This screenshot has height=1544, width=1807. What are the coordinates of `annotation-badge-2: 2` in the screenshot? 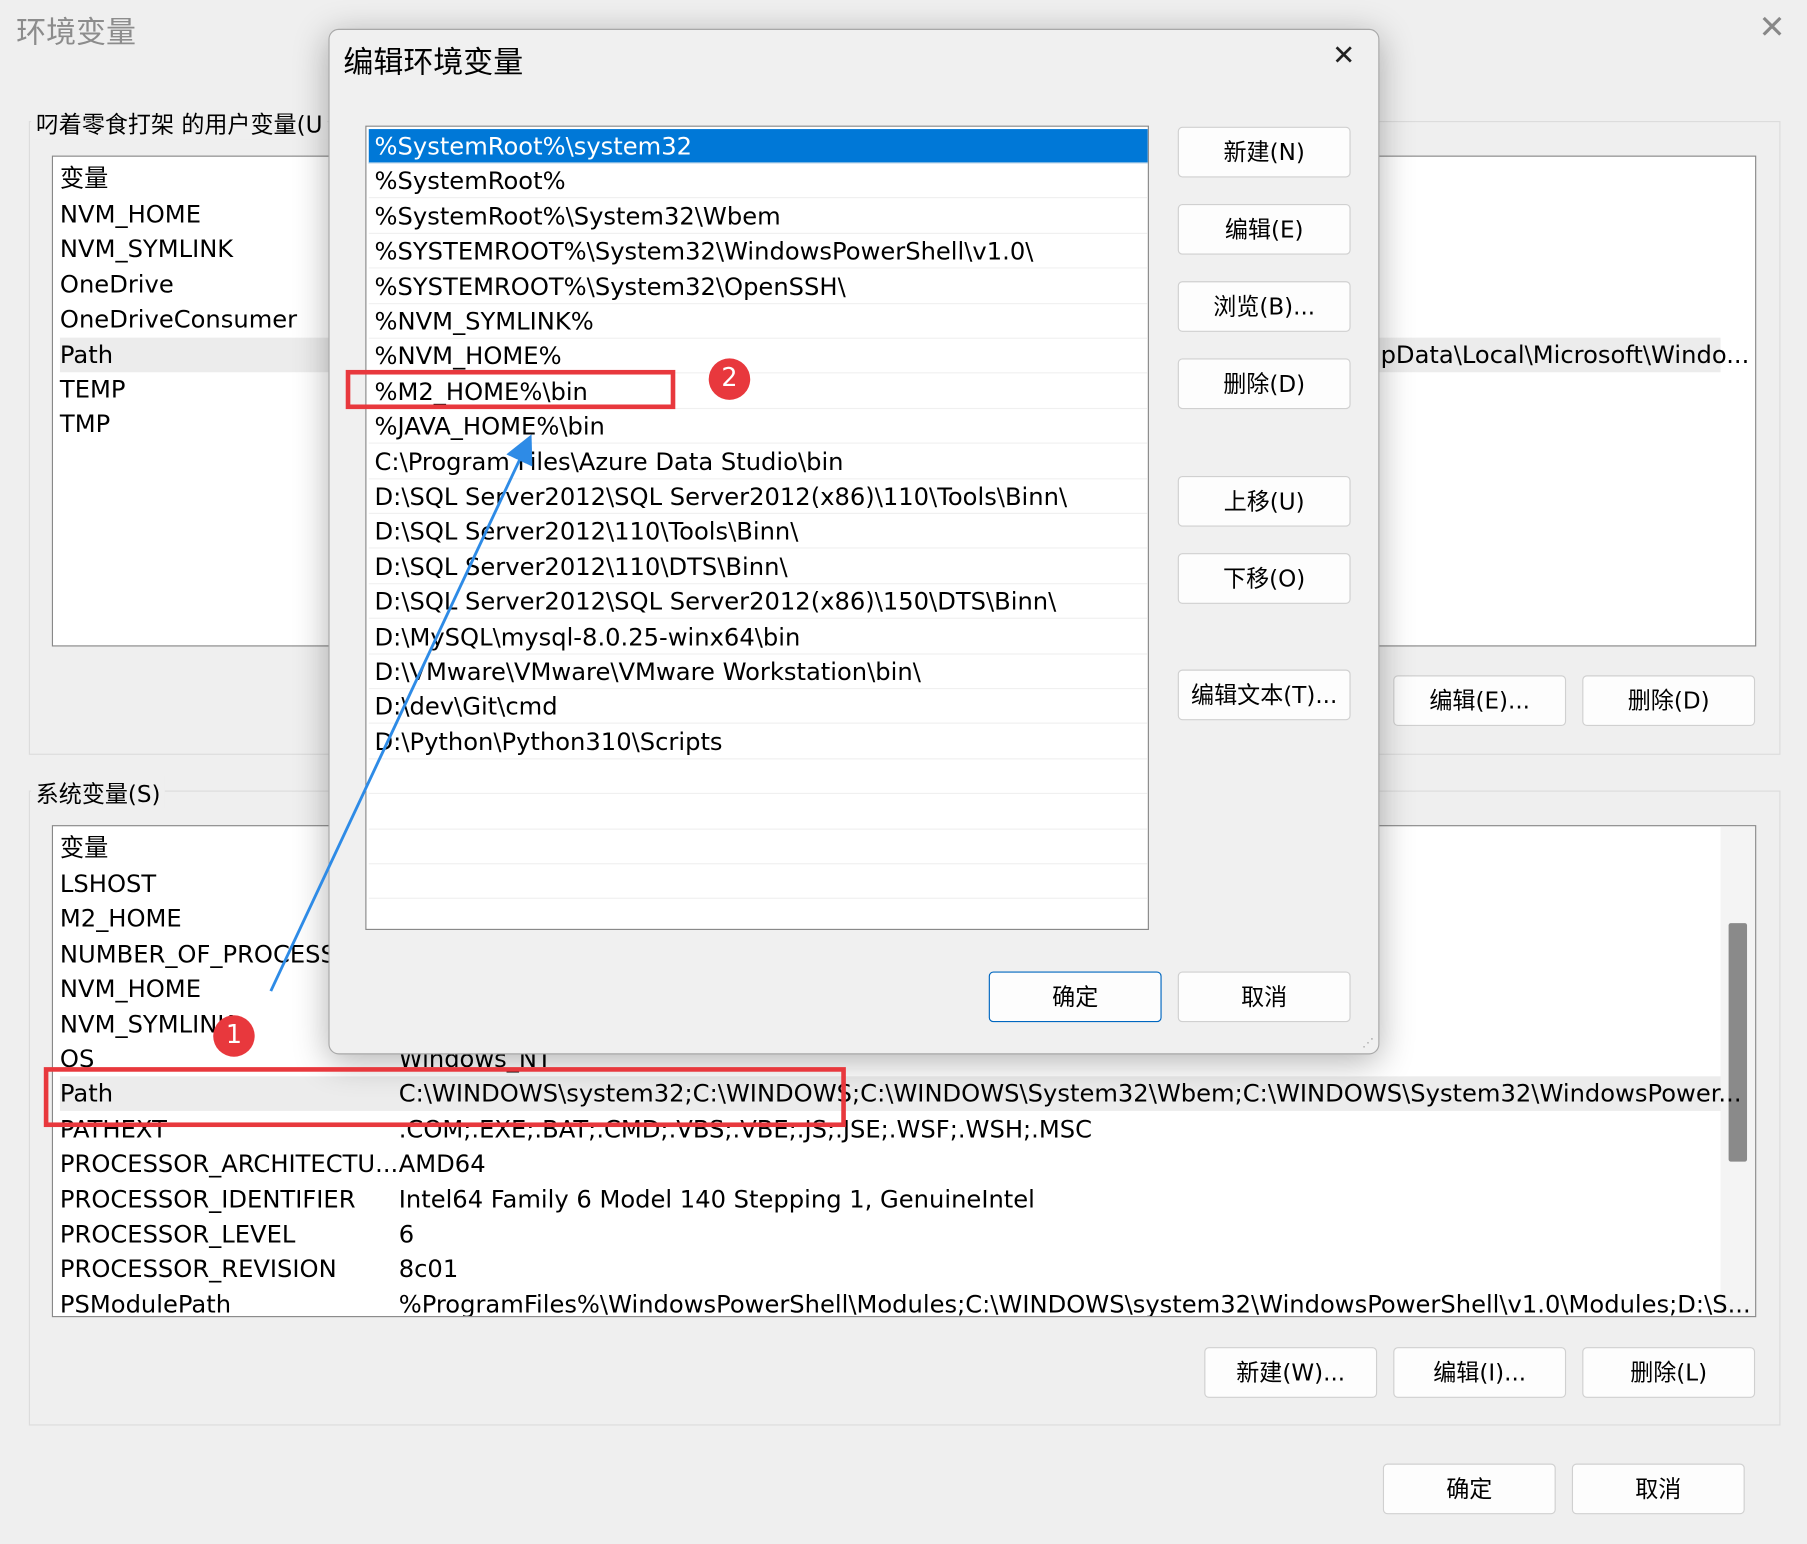 It's located at (729, 379).